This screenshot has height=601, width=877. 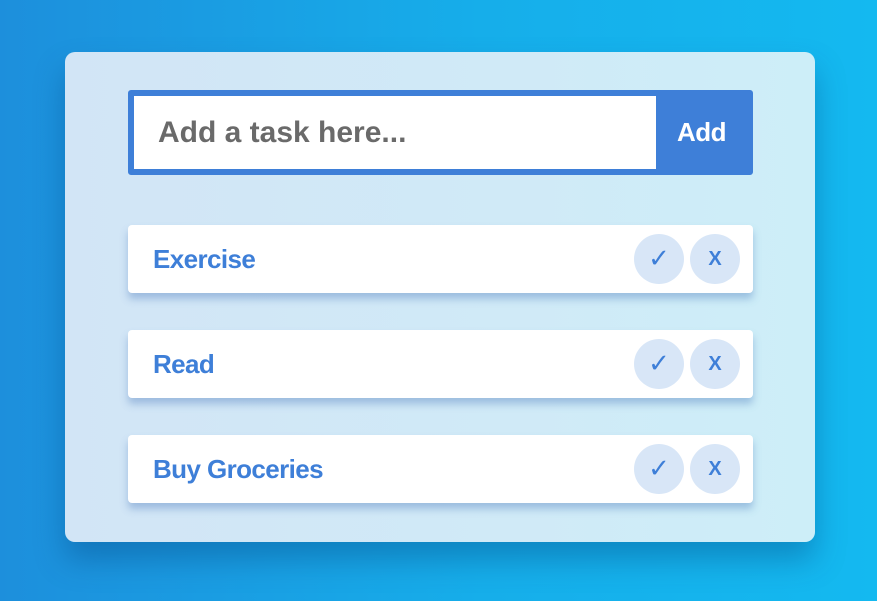 I want to click on add-button: Add, so click(x=701, y=132).